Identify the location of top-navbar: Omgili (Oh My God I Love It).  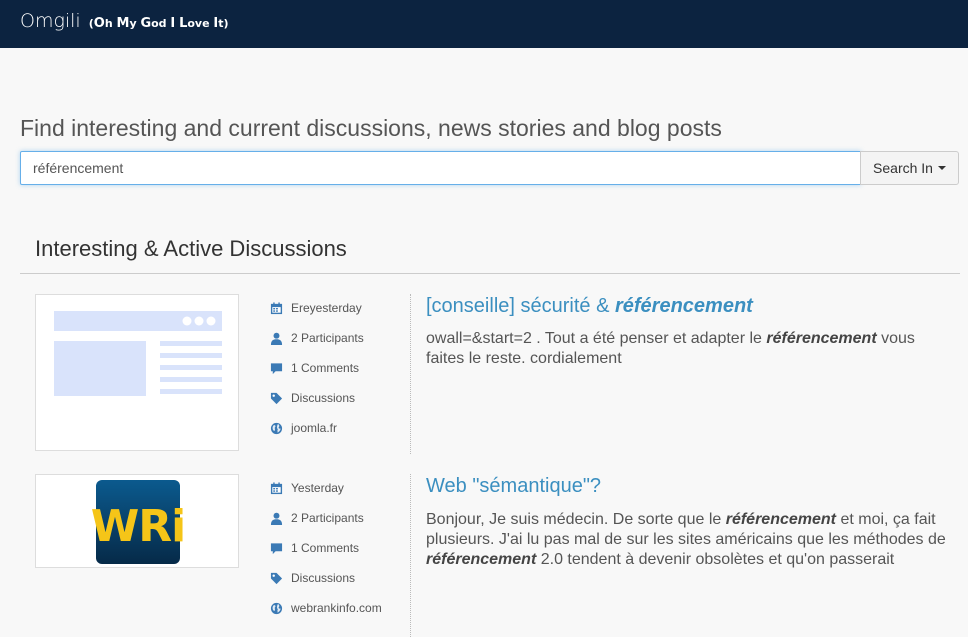
(484, 24).